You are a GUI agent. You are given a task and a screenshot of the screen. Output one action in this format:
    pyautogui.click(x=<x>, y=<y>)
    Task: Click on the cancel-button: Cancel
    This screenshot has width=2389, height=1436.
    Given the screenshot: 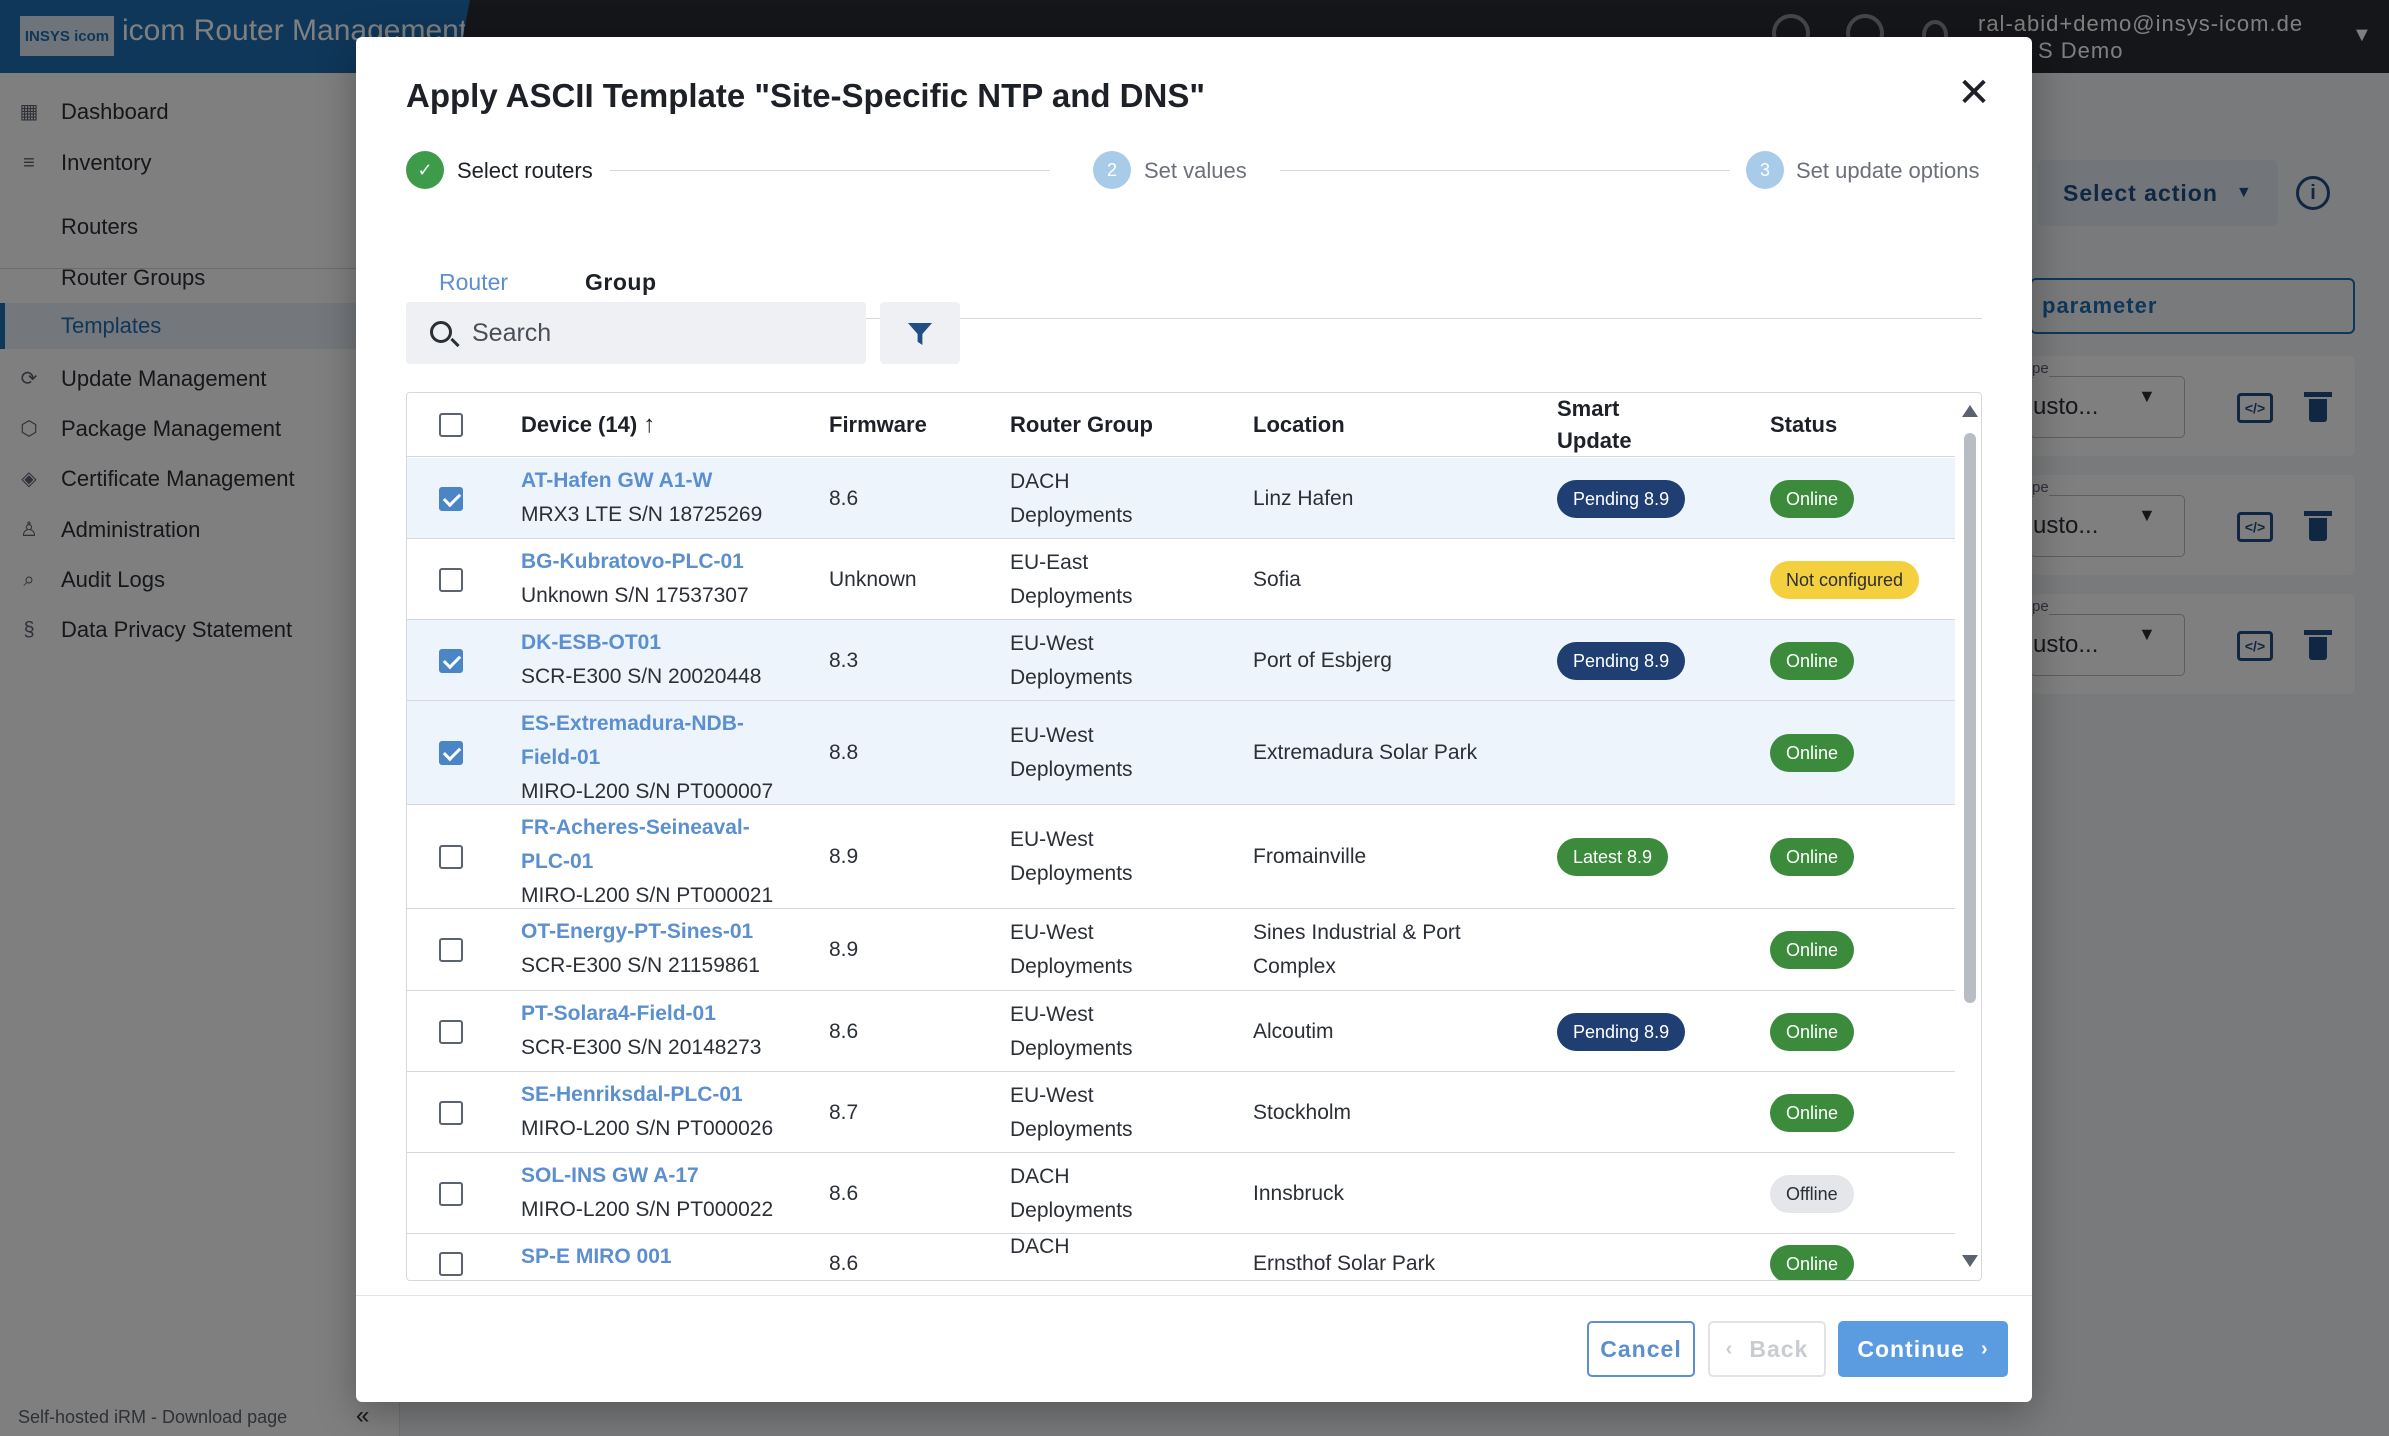 What is the action you would take?
    pyautogui.click(x=1641, y=1349)
    